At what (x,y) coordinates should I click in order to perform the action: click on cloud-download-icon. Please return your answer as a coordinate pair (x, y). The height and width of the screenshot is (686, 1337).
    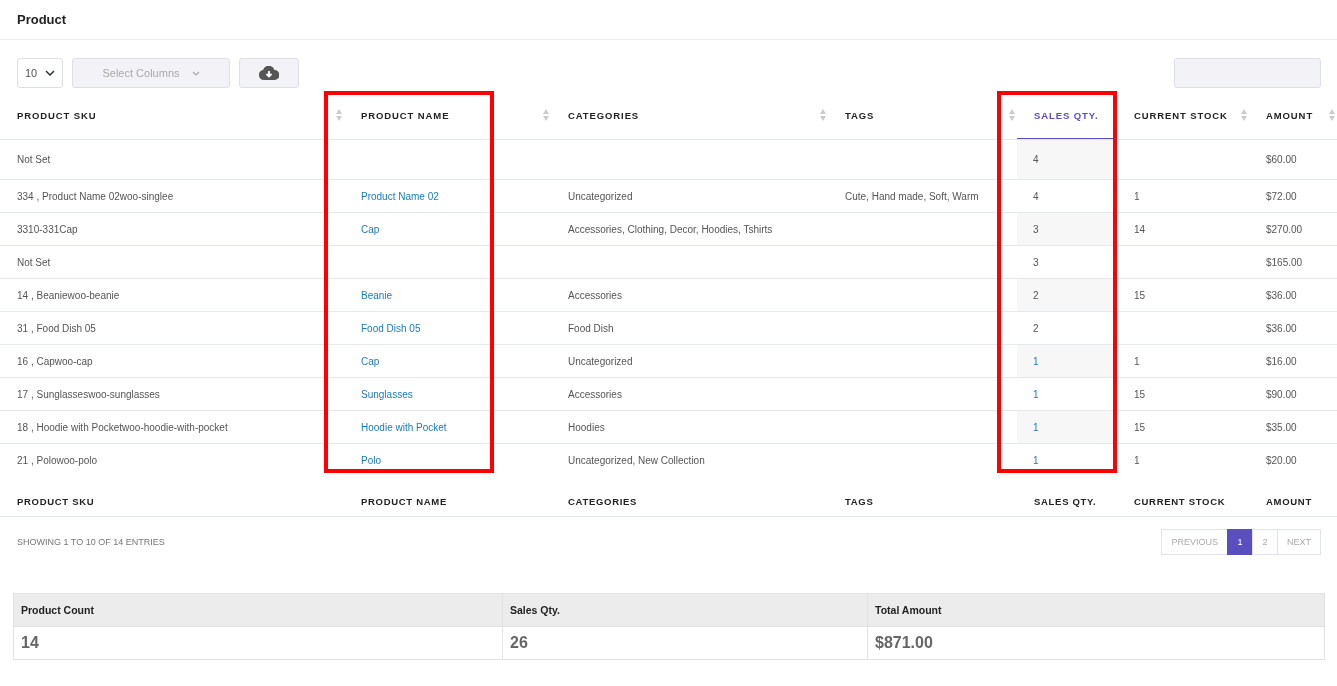
    Looking at the image, I should click on (269, 73).